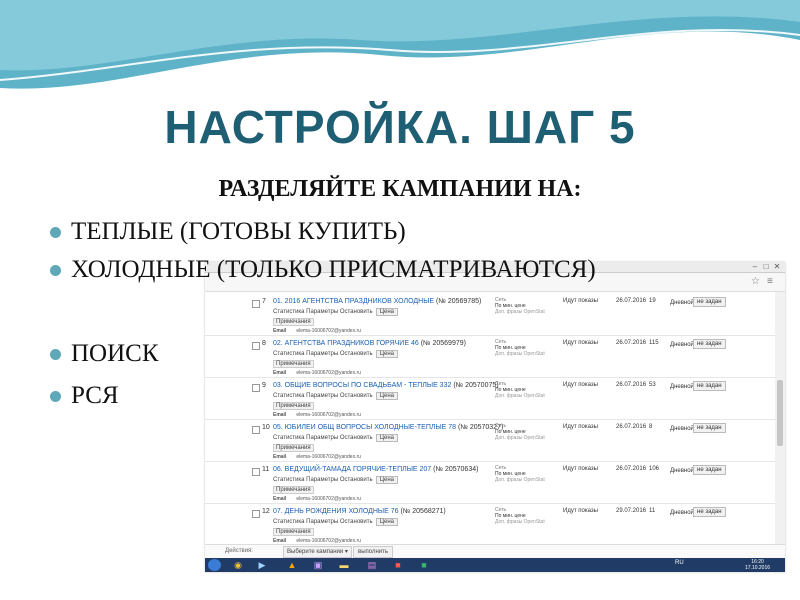  Describe the element at coordinates (654, 469) in the screenshot. I see `campaign-count: 106` at that location.